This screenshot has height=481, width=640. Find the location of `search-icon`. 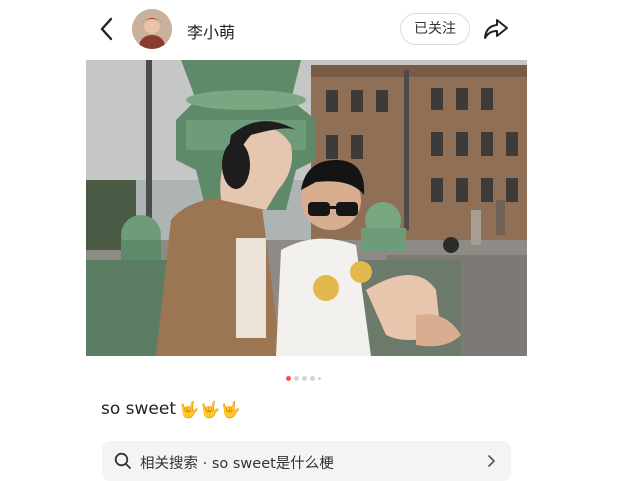

search-icon is located at coordinates (122, 460).